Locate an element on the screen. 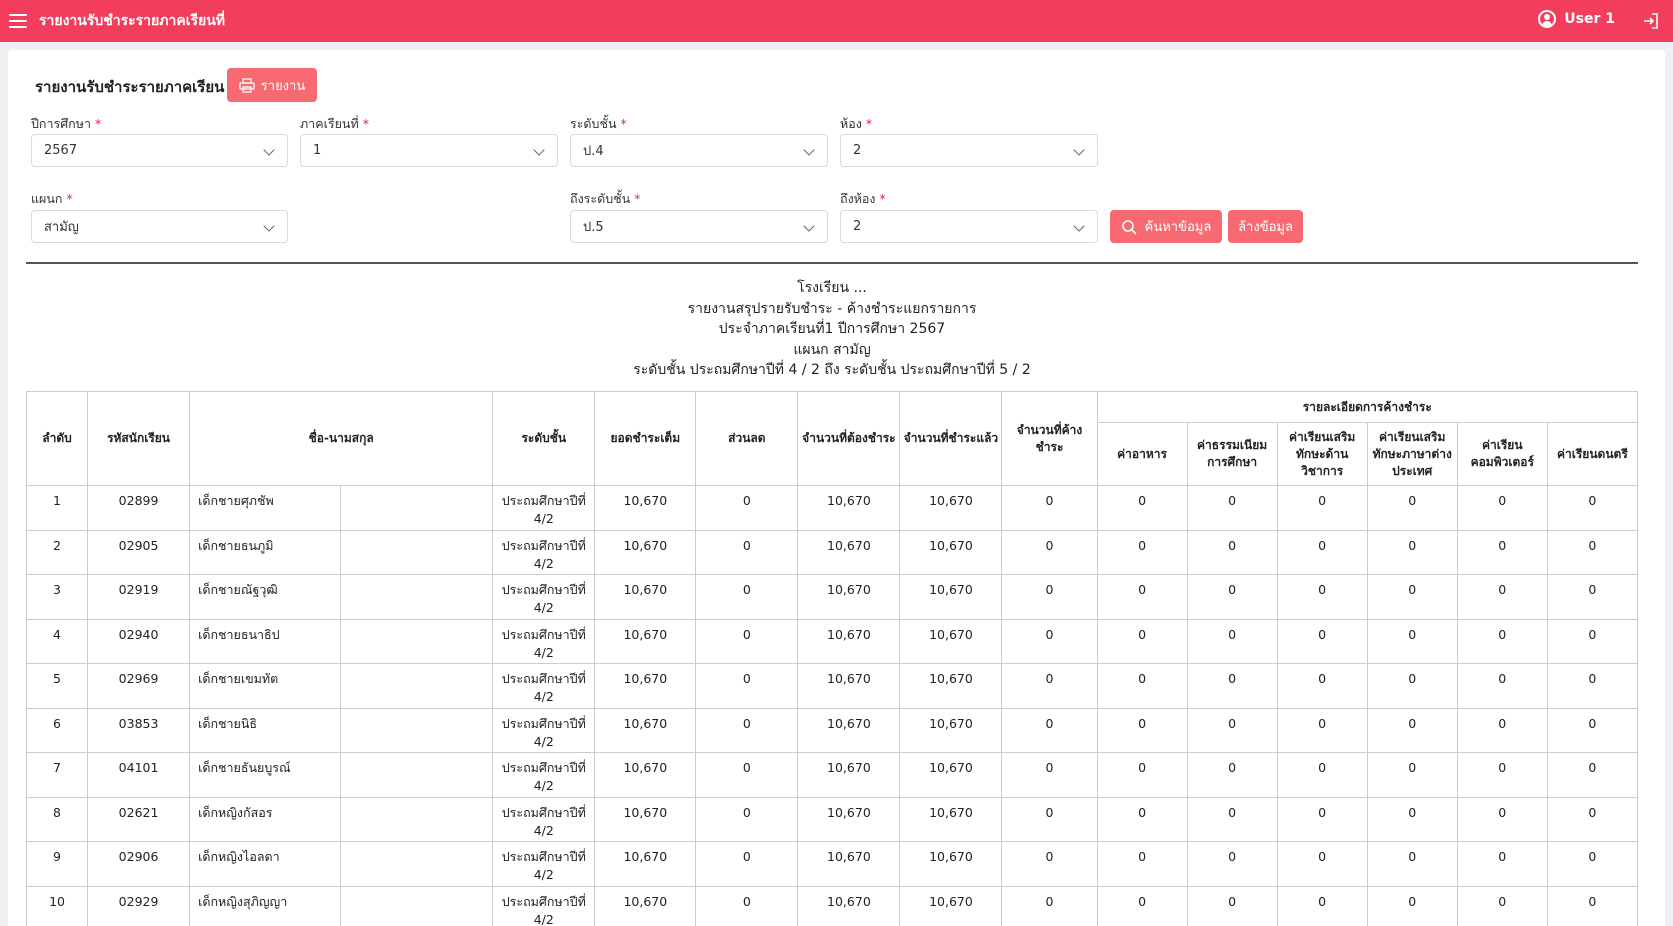 The image size is (1673, 926). cell-no: 6 is located at coordinates (57, 730).